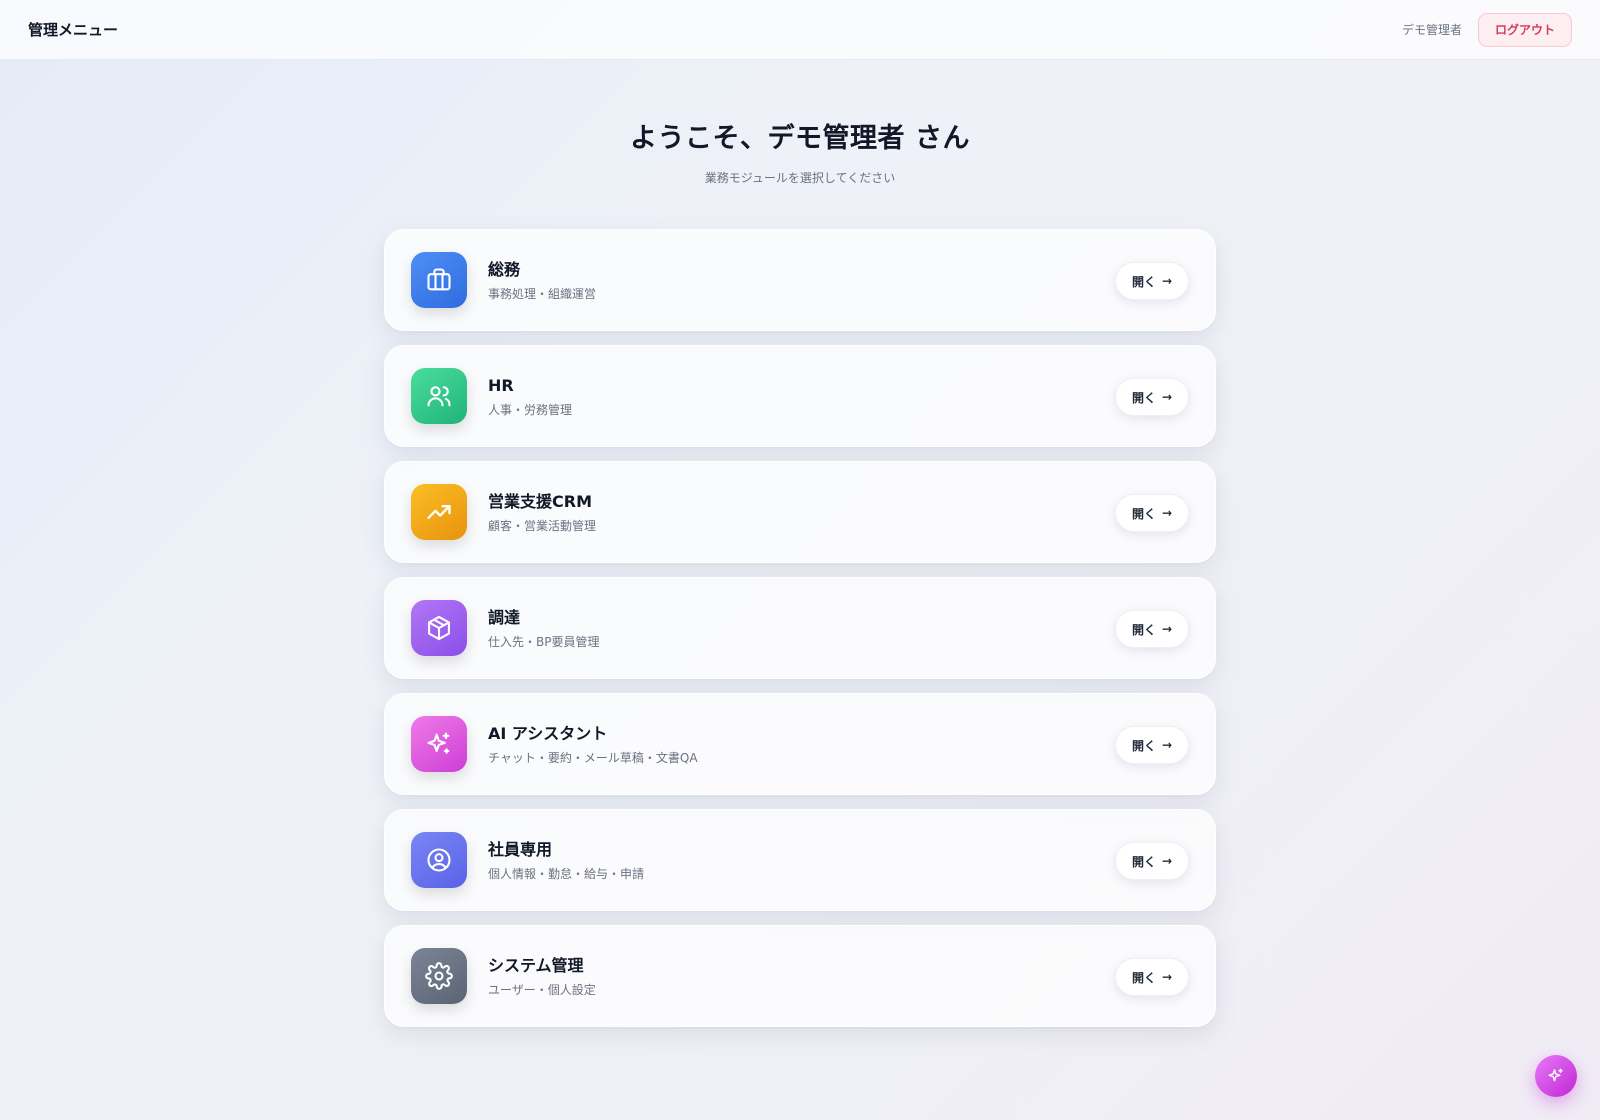 This screenshot has height=1120, width=1600. I want to click on module-description: 人事・労務管理, so click(530, 409).